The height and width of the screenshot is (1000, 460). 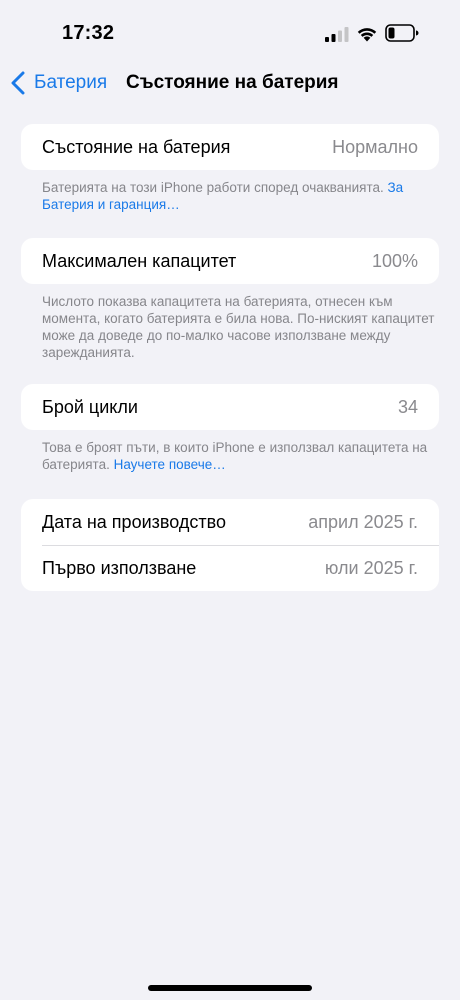 I want to click on first-use-row: Първо използване юли 2025 г., so click(x=230, y=568).